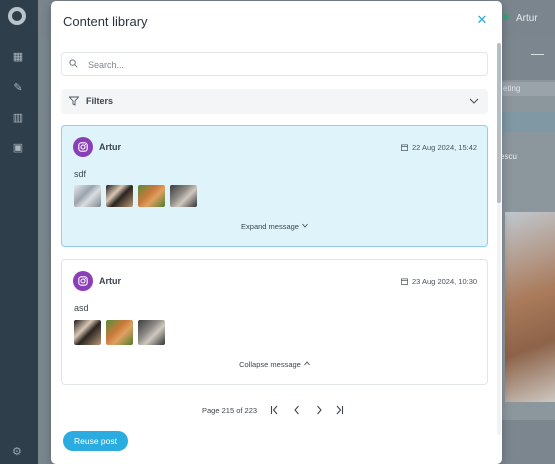 The image size is (555, 464). Describe the element at coordinates (100, 101) in the screenshot. I see `filters-label: Filters` at that location.